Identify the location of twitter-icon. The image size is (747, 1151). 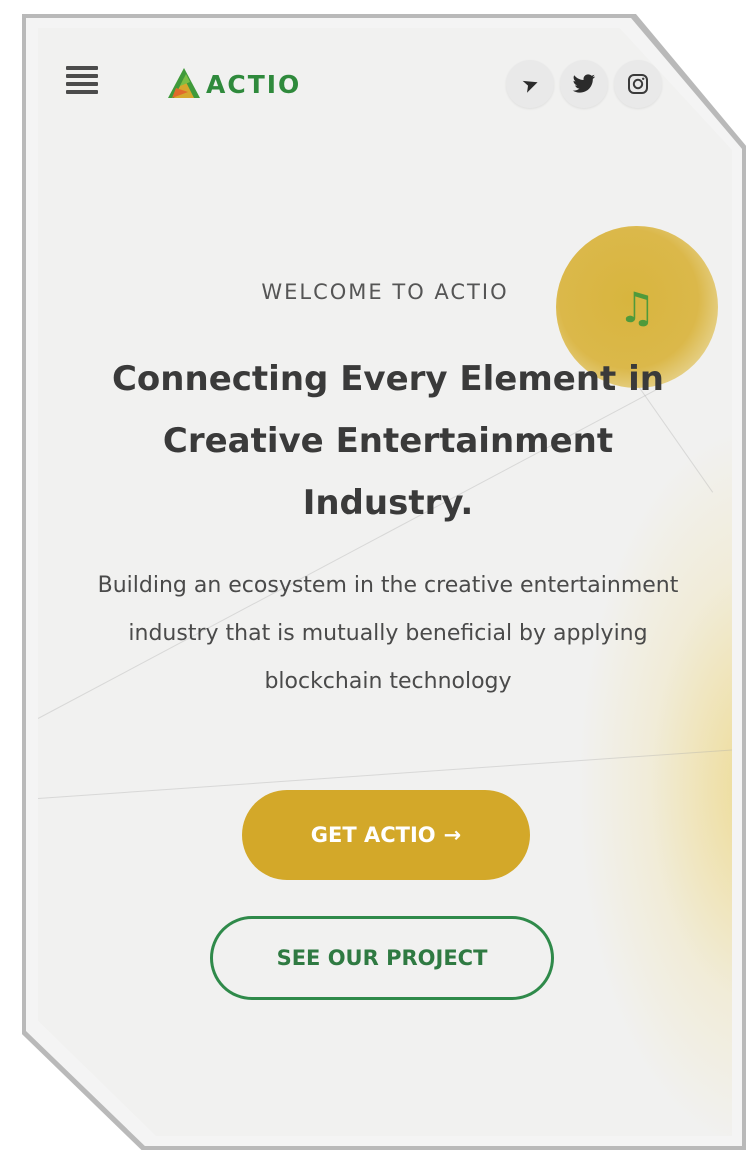
(584, 83).